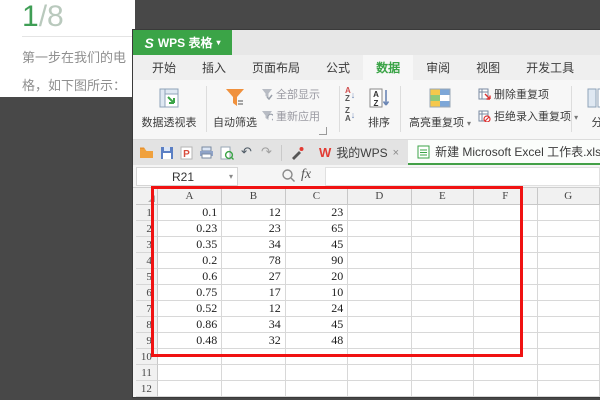  I want to click on cell-C1: 23, so click(317, 213).